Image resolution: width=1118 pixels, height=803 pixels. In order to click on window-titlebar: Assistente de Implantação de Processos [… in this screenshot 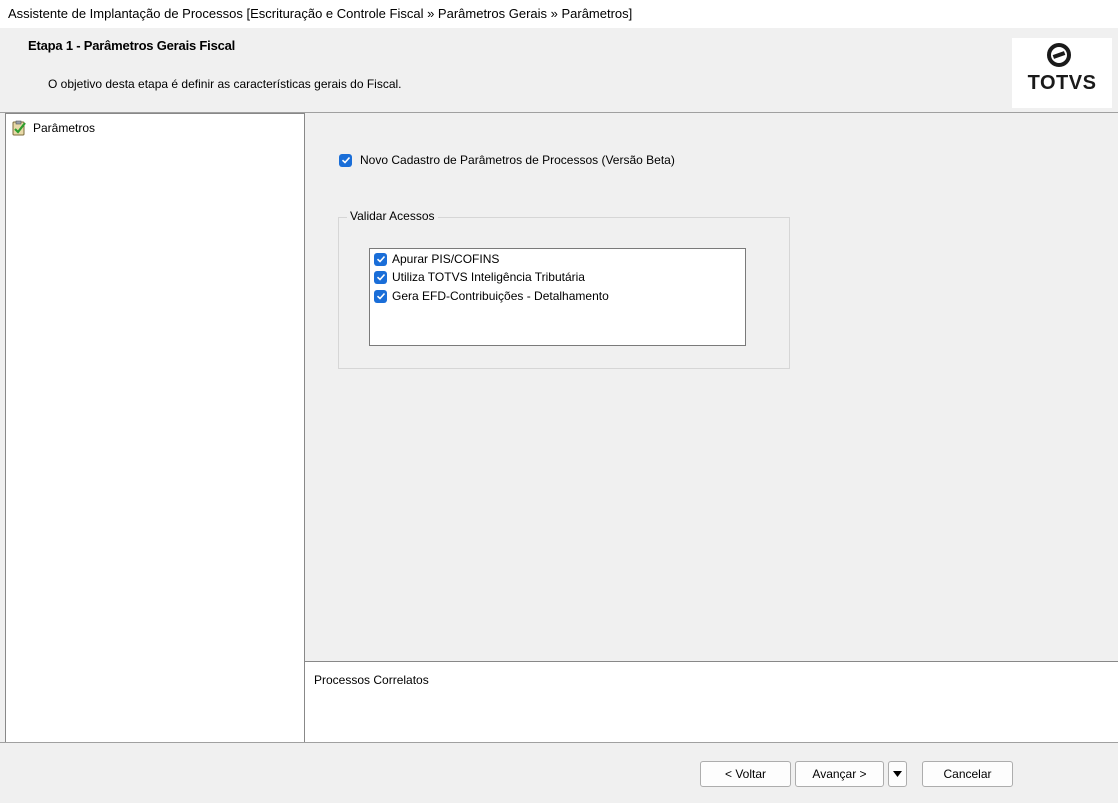, I will do `click(559, 14)`.